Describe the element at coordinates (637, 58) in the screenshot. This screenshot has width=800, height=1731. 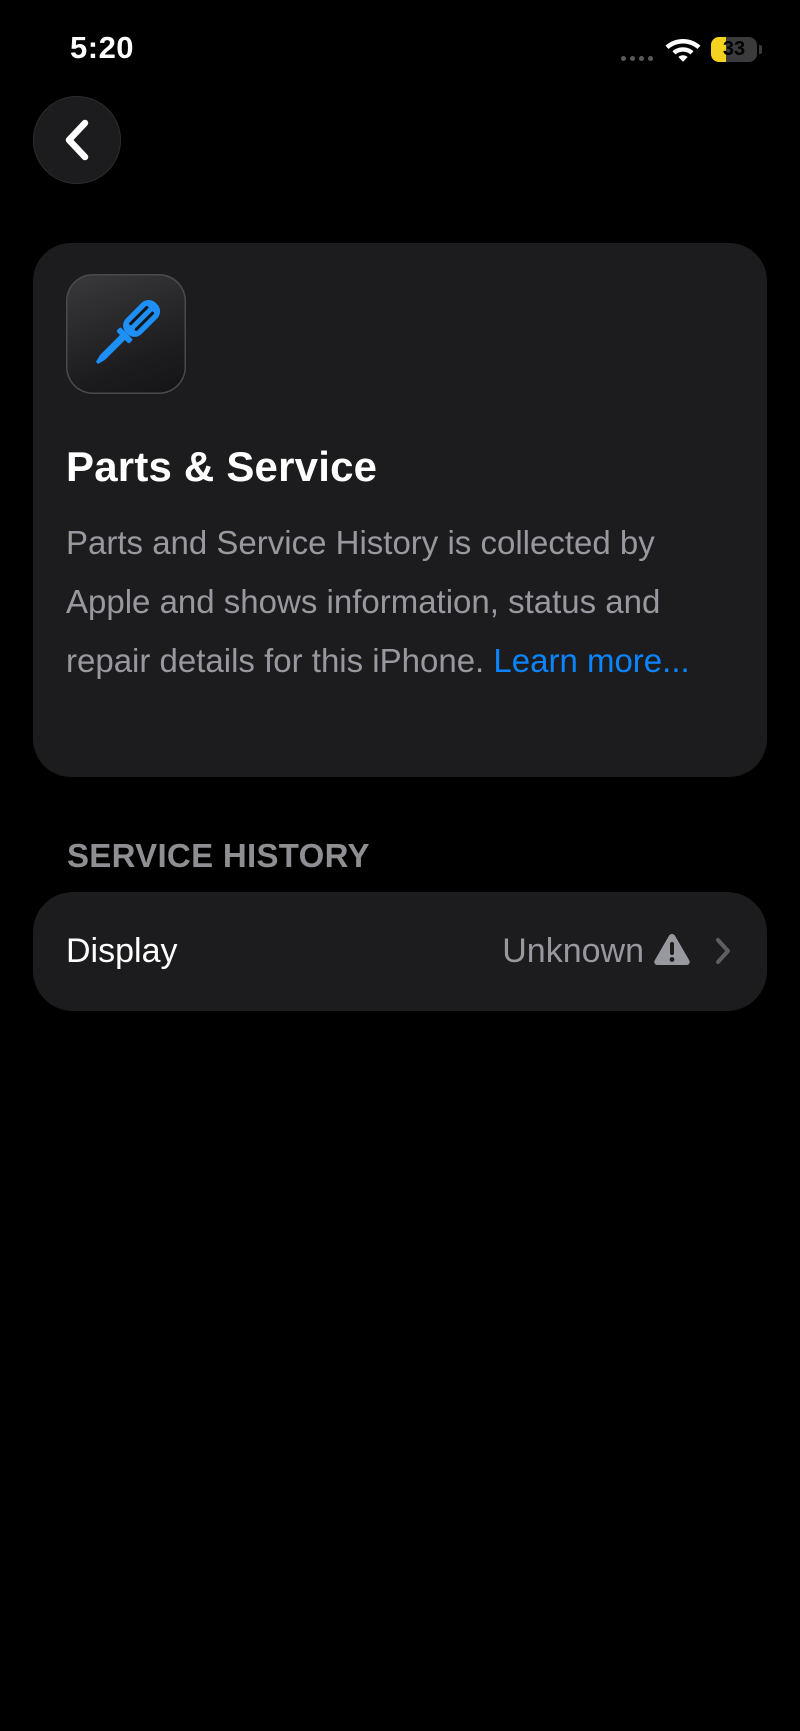
I see `cellular-signal-icon` at that location.